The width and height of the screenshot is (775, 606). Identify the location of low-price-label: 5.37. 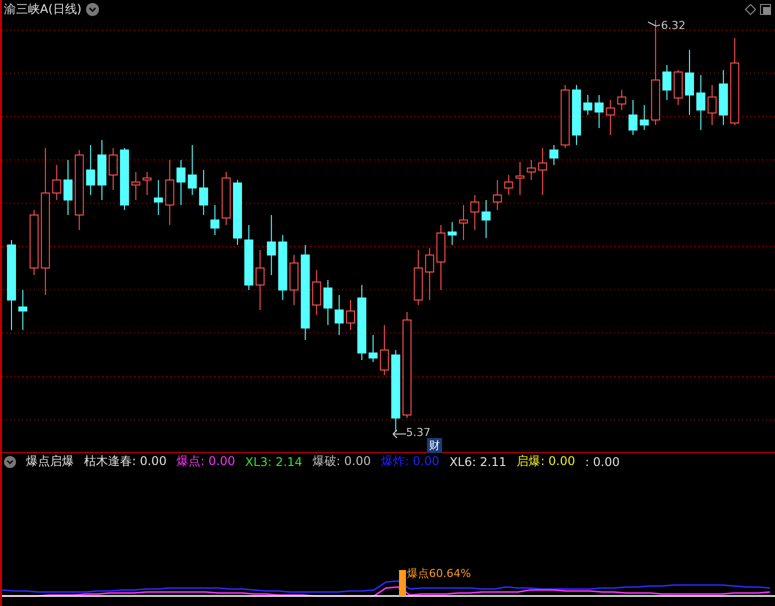
(418, 432).